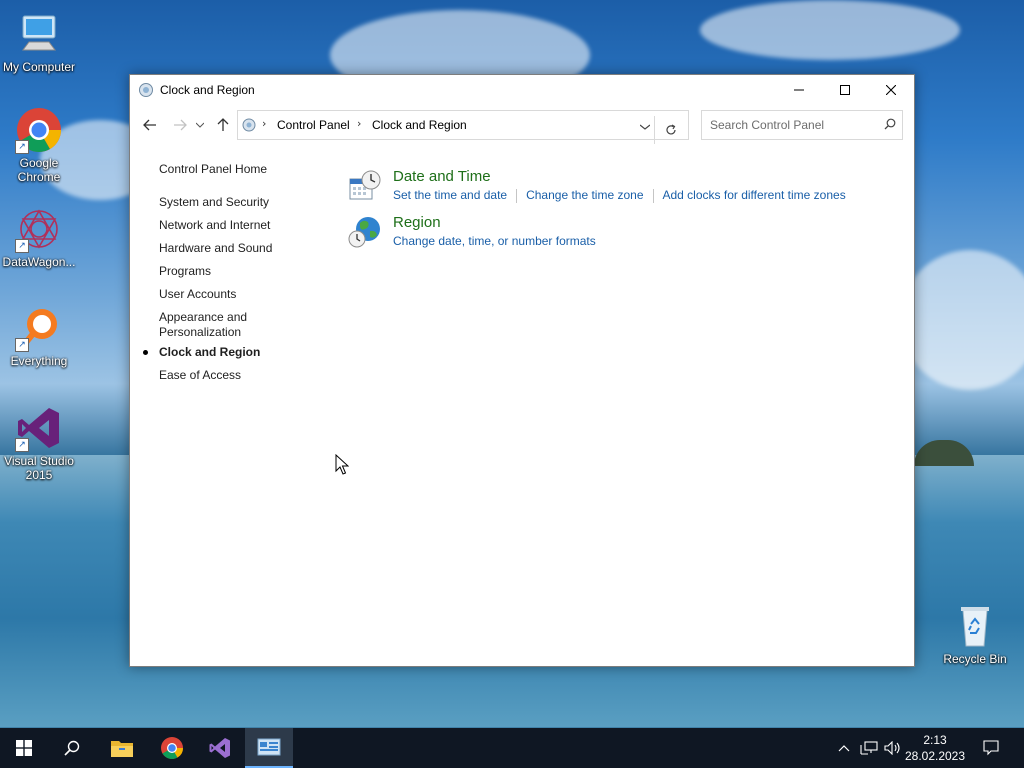 The image size is (1024, 768). I want to click on current-item-bullet-icon, so click(145, 352).